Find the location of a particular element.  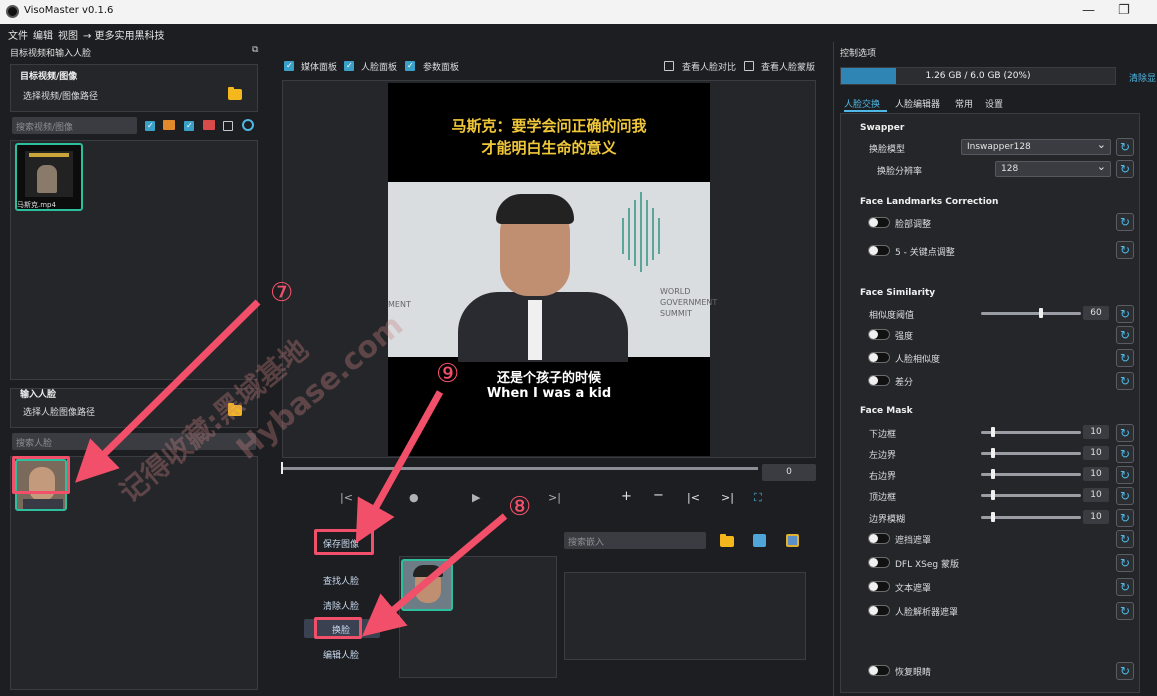

arrow-eight is located at coordinates (434, 575).